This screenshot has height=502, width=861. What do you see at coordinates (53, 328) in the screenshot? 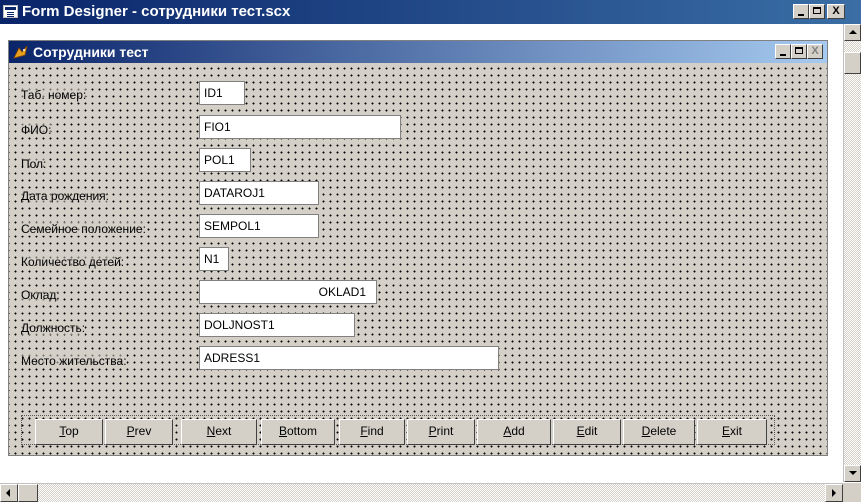
I see `label-position: Должность:` at bounding box center [53, 328].